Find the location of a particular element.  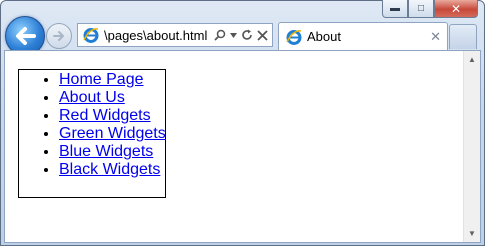

minimize-button: ▬ is located at coordinates (395, 9).